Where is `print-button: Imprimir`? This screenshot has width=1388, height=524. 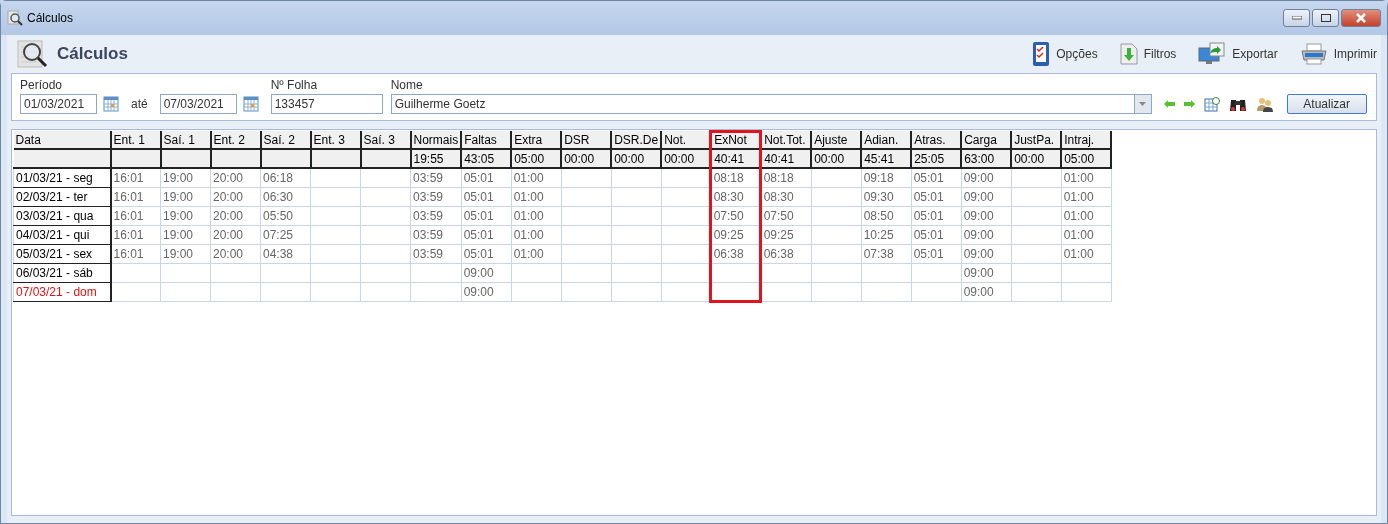
print-button: Imprimir is located at coordinates (1338, 54).